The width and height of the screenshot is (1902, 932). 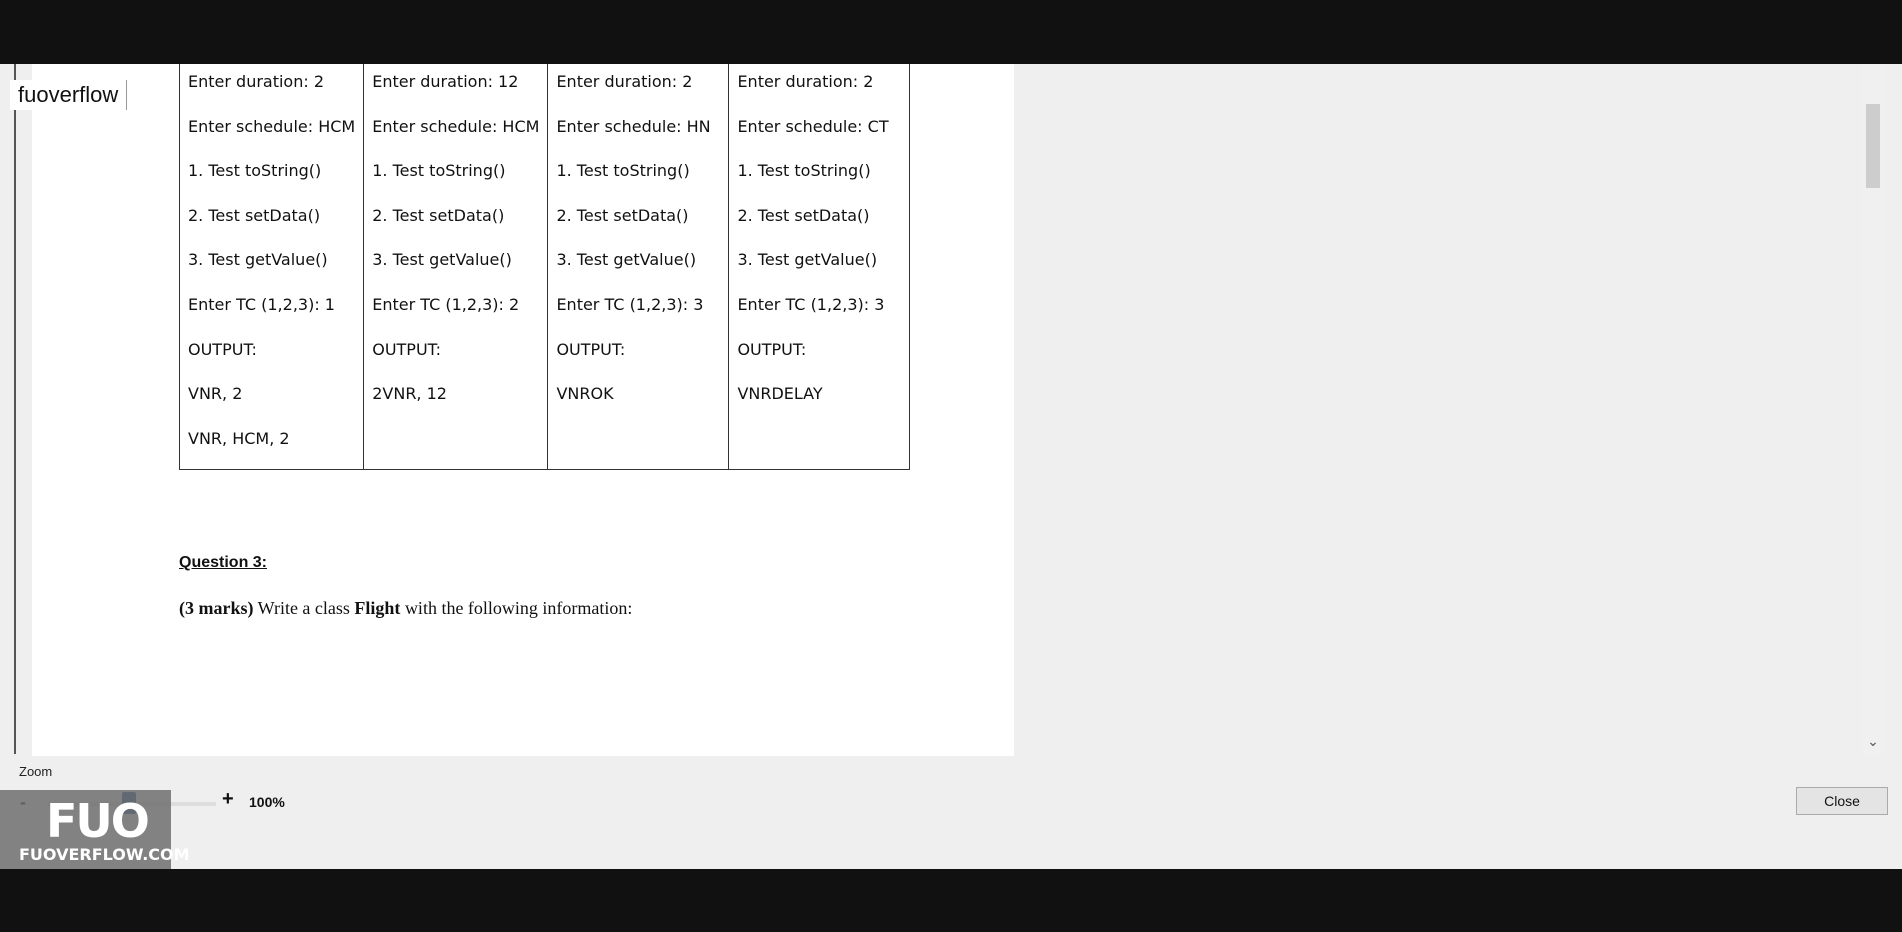 What do you see at coordinates (215, 394) in the screenshot?
I see `cell-text: VNR, 2` at bounding box center [215, 394].